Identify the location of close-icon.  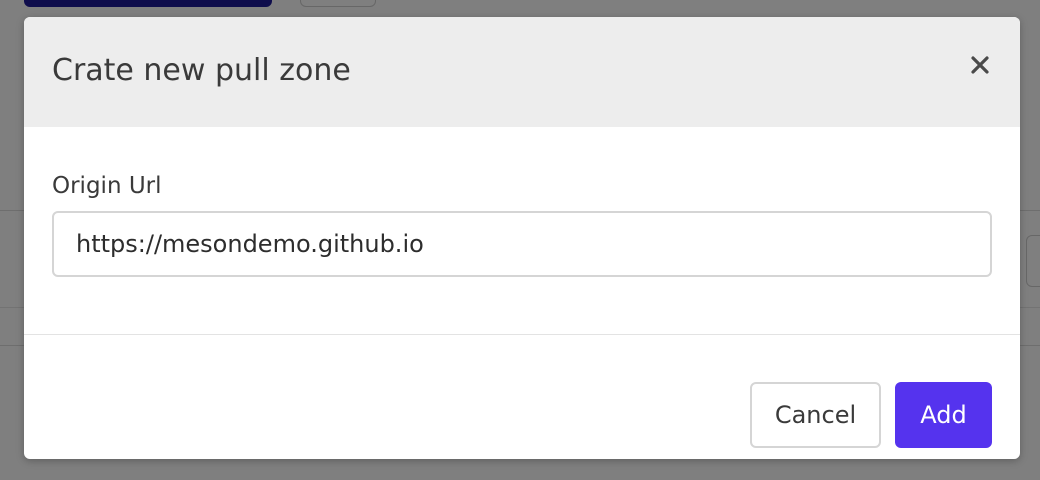
(980, 65).